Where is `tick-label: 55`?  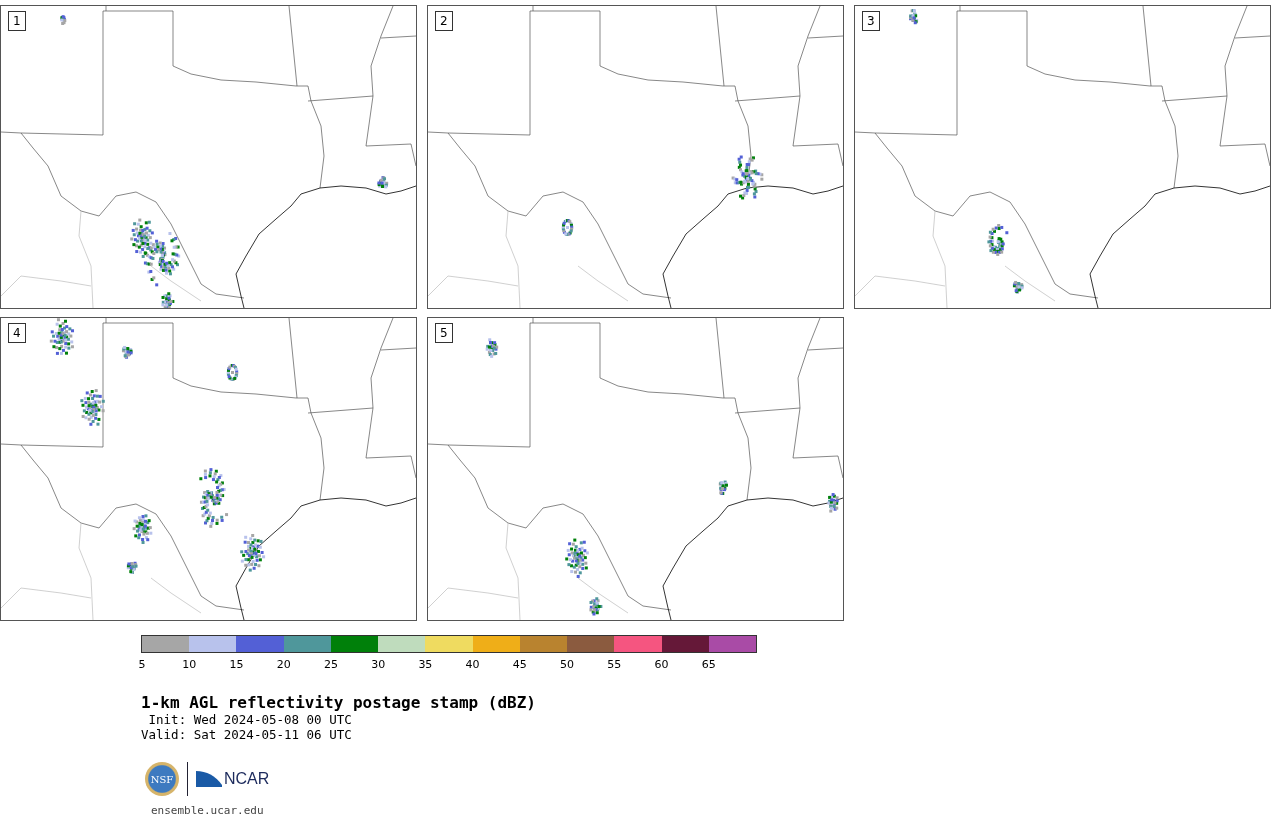 tick-label: 55 is located at coordinates (614, 664).